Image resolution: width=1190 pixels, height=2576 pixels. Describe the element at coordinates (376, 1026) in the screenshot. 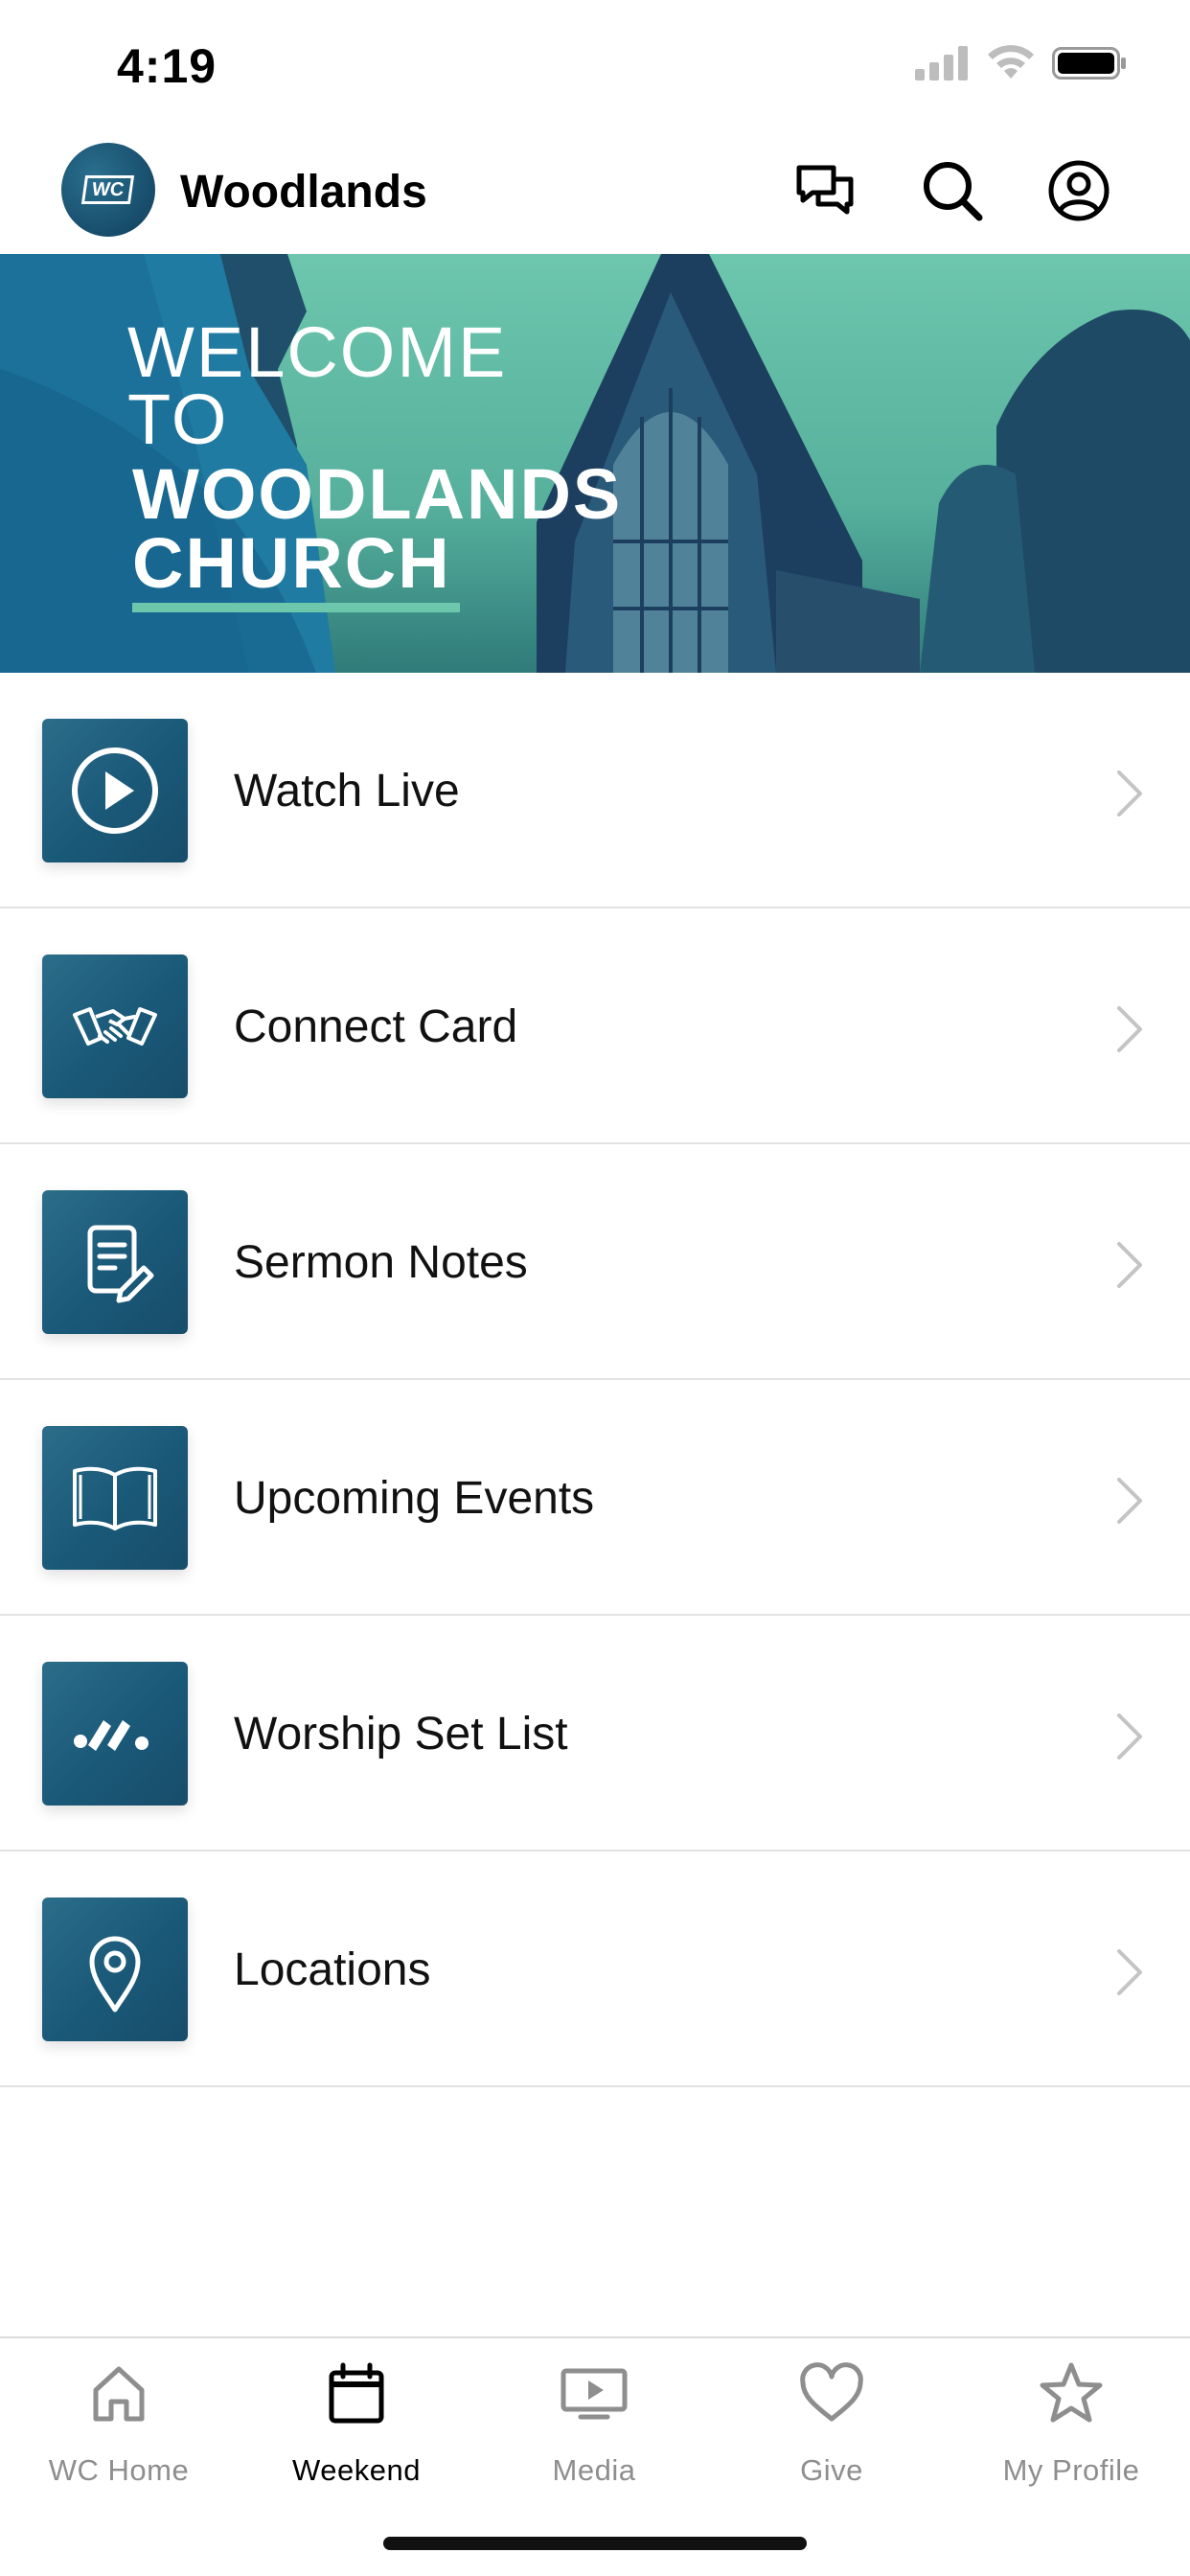

I see `menu-item-label: Connect Card` at that location.